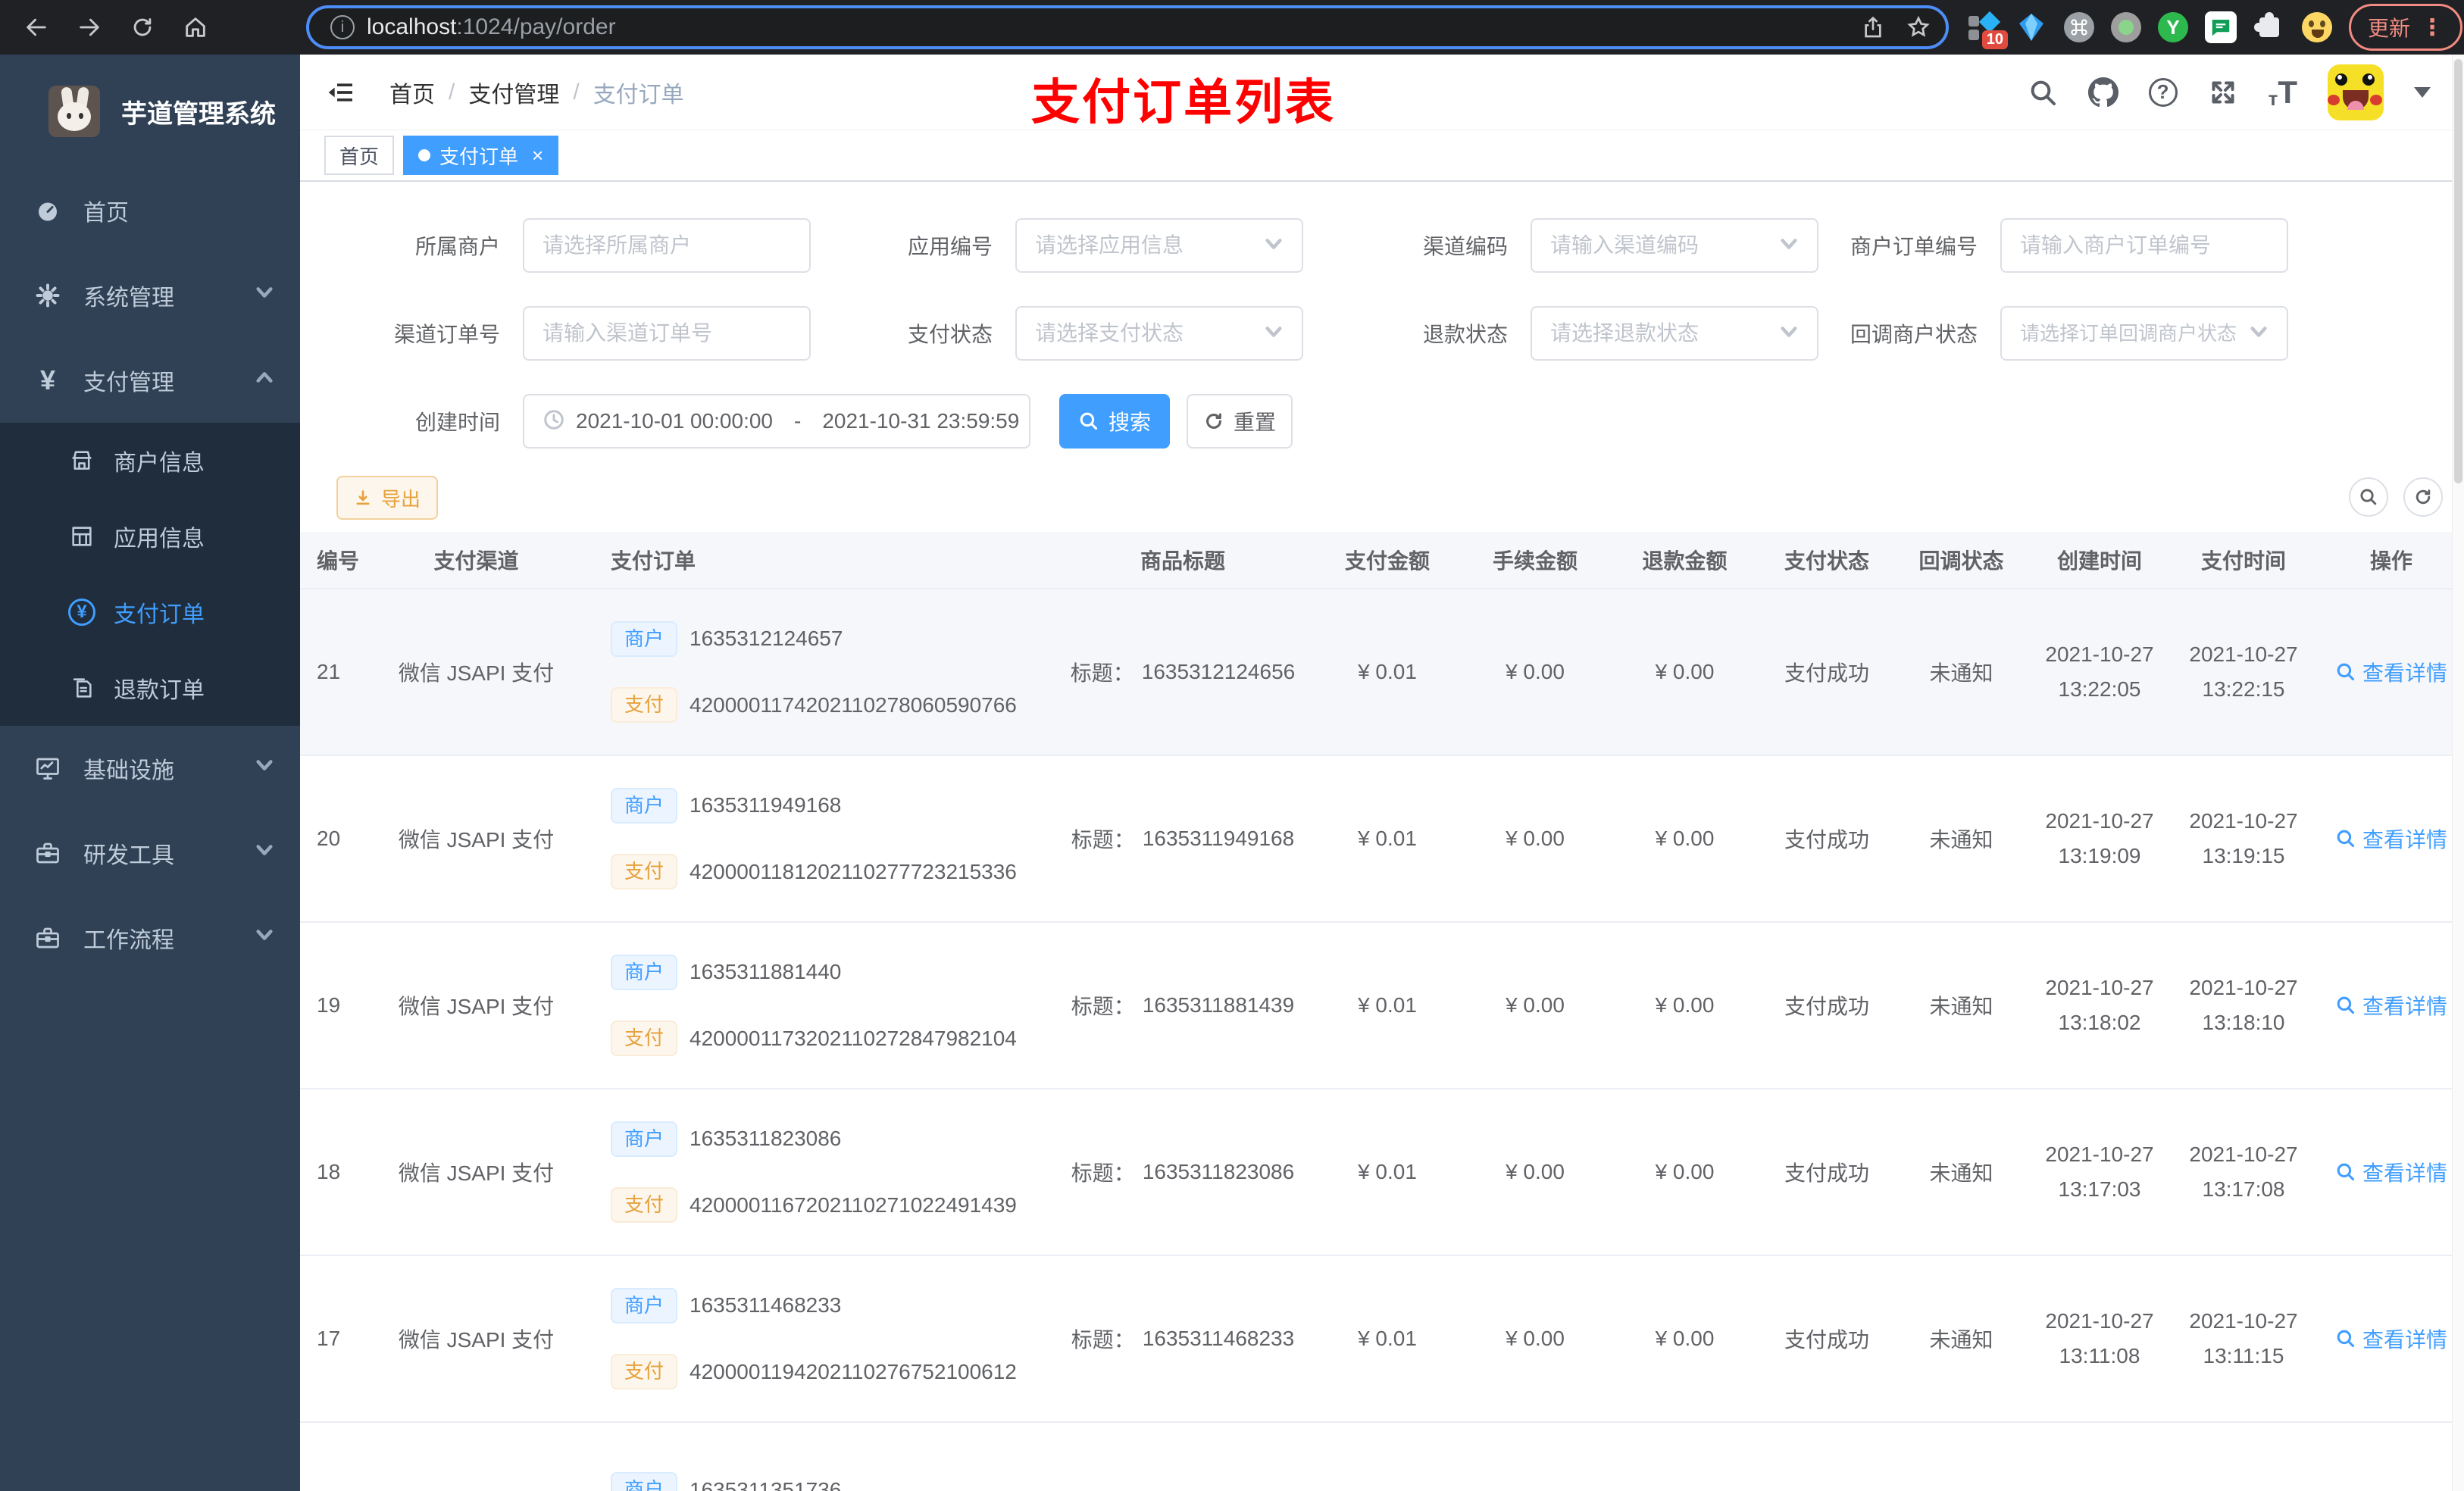 This screenshot has height=1491, width=2464. I want to click on sidebar-item-system: 系统管理, so click(150, 295).